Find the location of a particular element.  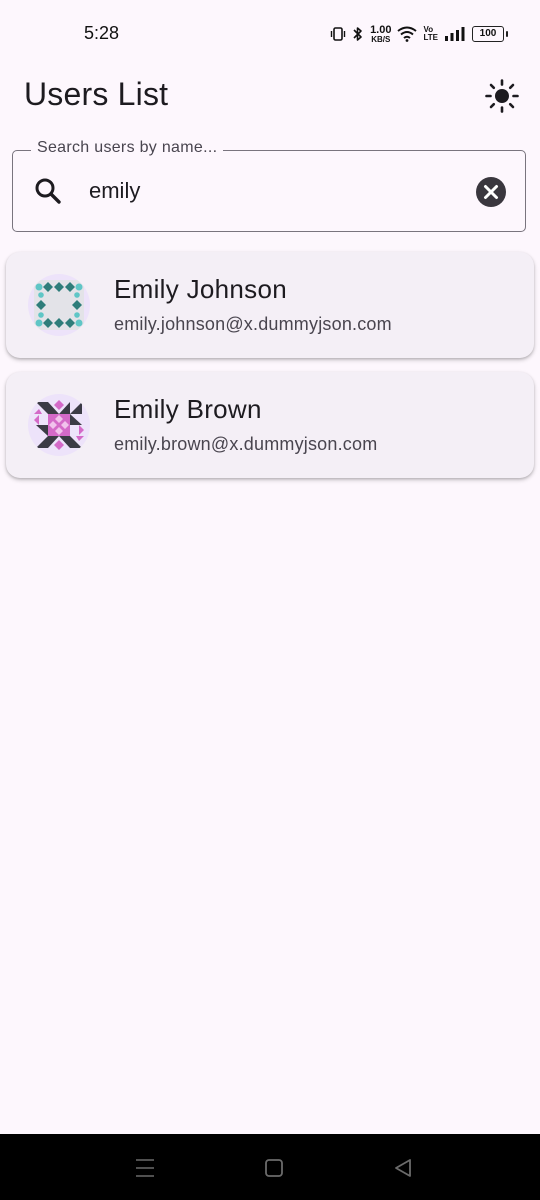

system-nav-bar is located at coordinates (270, 1167).